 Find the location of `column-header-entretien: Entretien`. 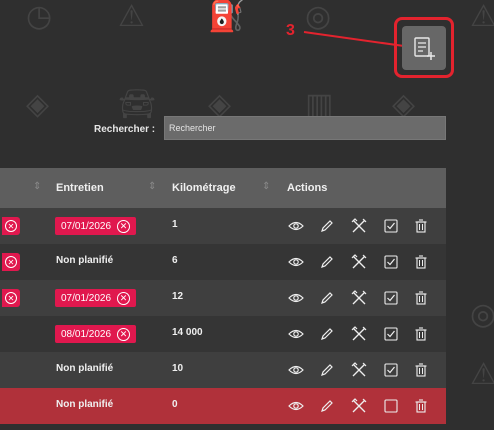

column-header-entretien: Entretien is located at coordinates (80, 188).